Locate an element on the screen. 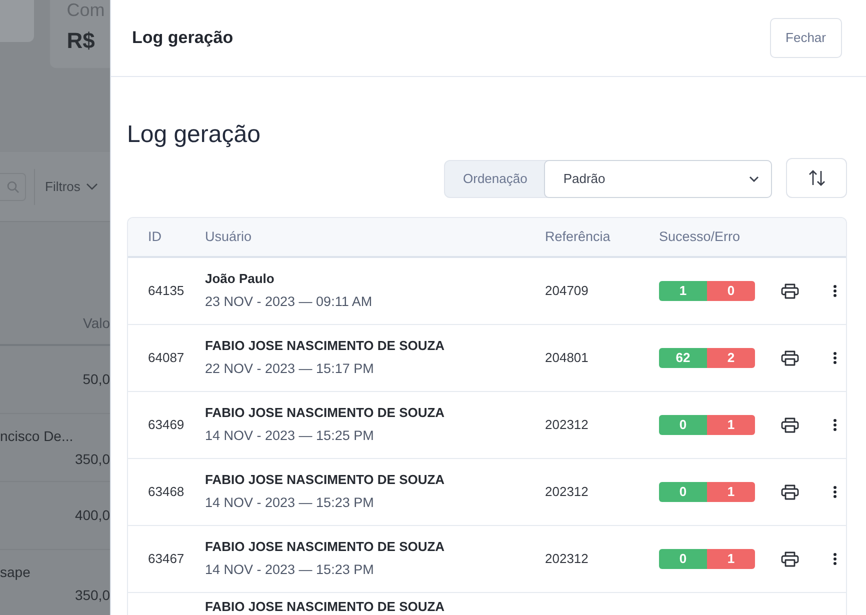  sort-arrows-icon is located at coordinates (817, 177).